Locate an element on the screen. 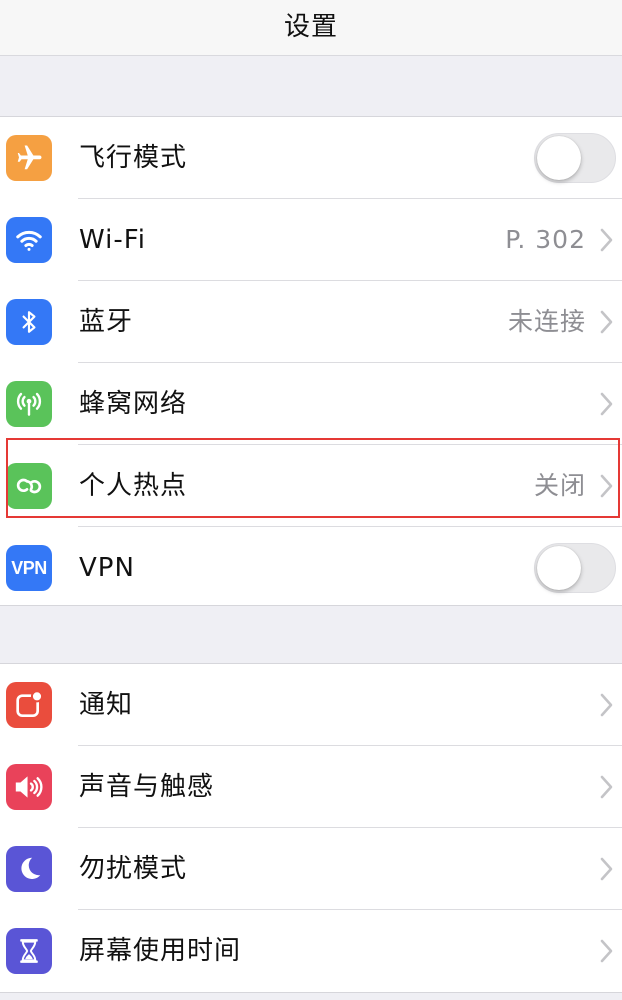 The height and width of the screenshot is (1000, 622). row-label: VPN is located at coordinates (107, 568).